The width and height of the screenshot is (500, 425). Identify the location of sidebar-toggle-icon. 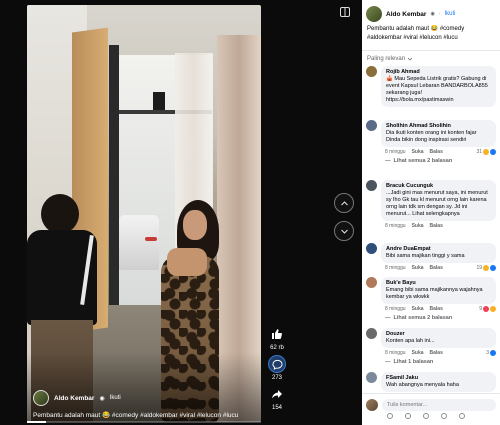
(345, 12).